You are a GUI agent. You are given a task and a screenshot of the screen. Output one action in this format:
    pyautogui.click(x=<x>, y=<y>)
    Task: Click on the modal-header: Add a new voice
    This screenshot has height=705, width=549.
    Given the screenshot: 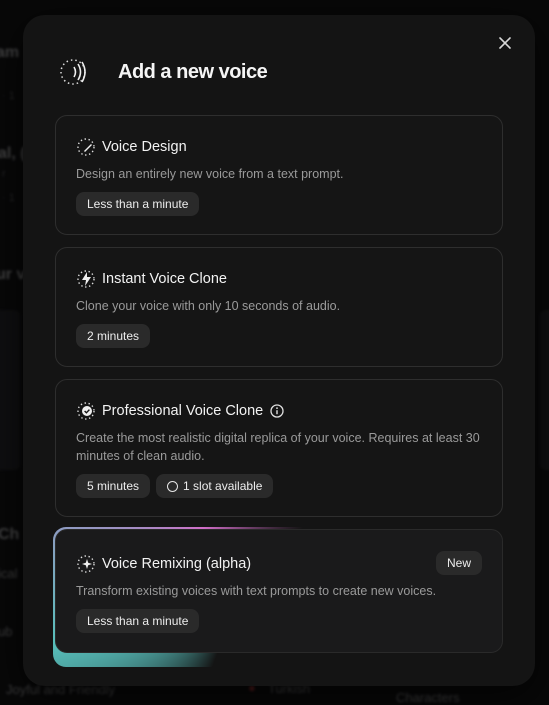 What is the action you would take?
    pyautogui.click(x=160, y=72)
    